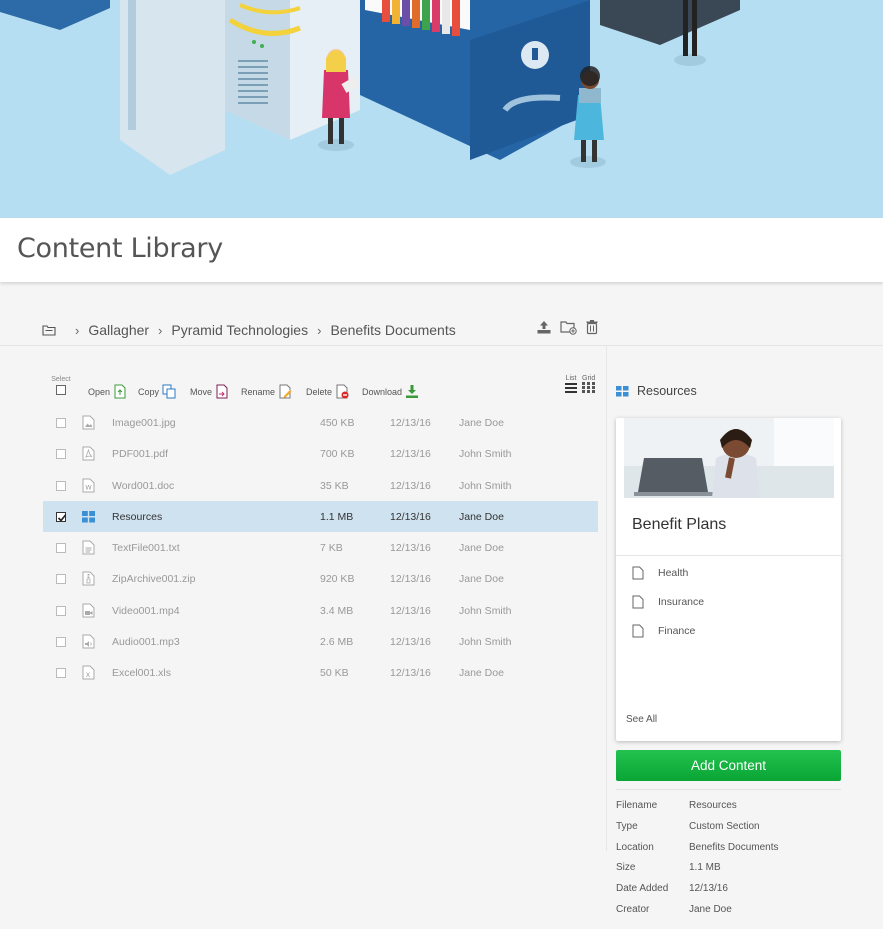 The image size is (883, 929). I want to click on rename-button: Rename, so click(266, 391).